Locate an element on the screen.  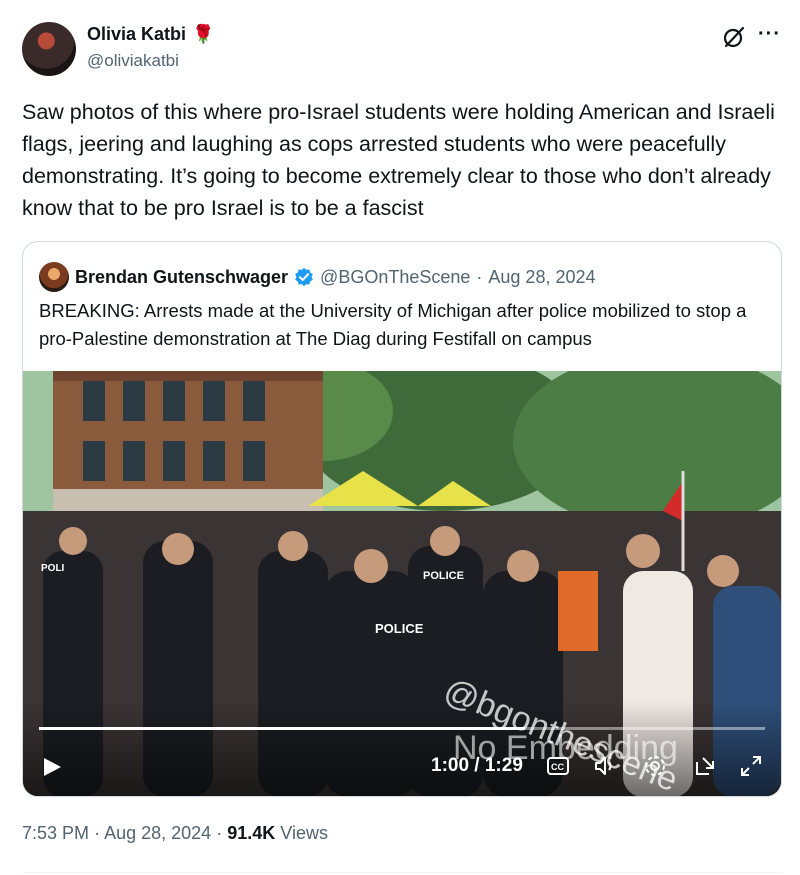
author-handle: @oliviakatbi is located at coordinates (133, 61).